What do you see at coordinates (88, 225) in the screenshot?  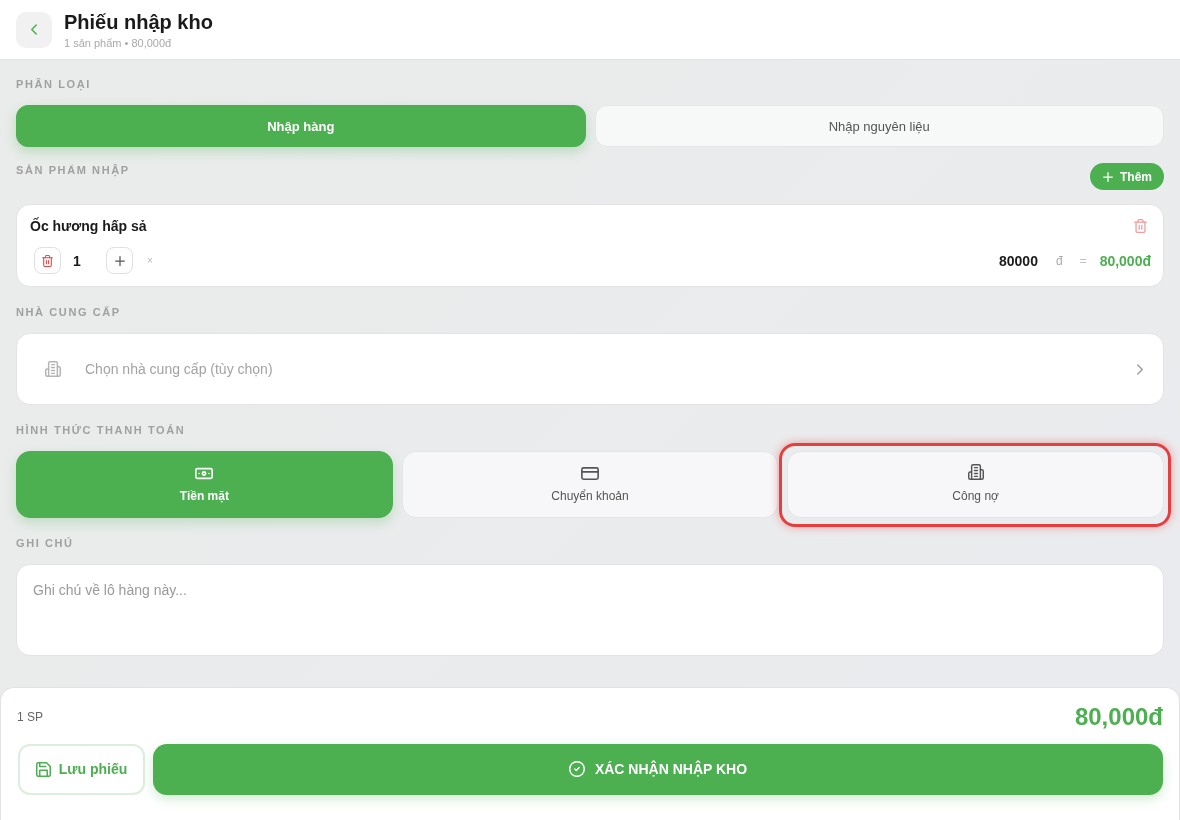 I see `product-name: Ốc hương hấp sả` at bounding box center [88, 225].